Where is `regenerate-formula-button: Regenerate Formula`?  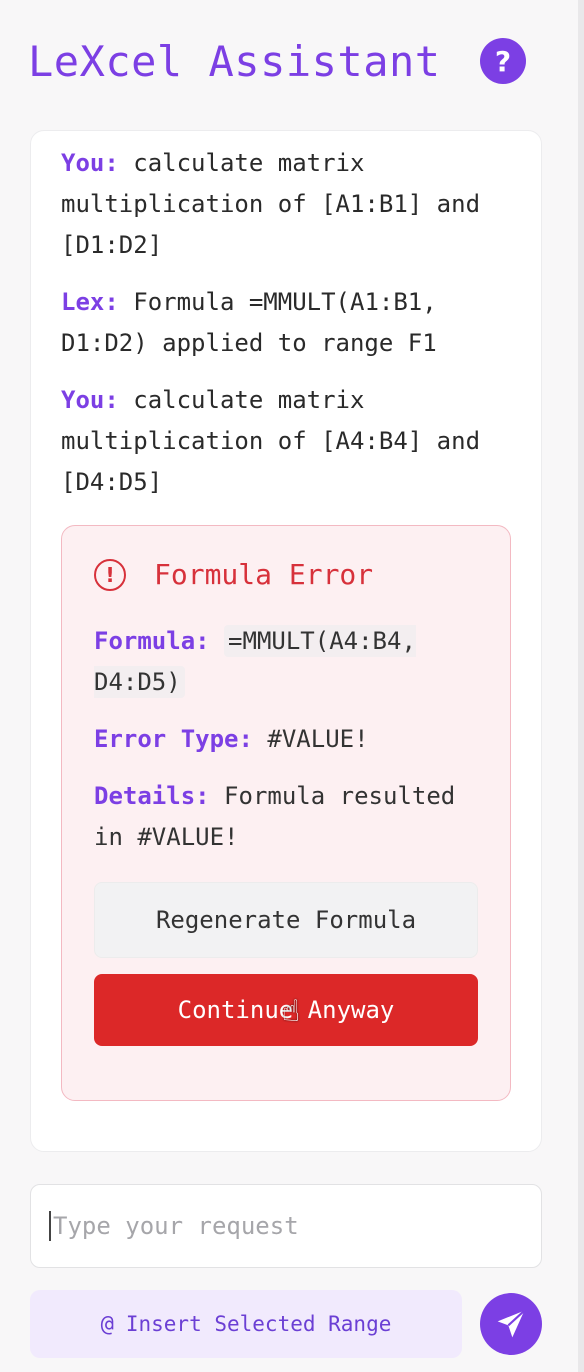
regenerate-formula-button: Regenerate Formula is located at coordinates (286, 920).